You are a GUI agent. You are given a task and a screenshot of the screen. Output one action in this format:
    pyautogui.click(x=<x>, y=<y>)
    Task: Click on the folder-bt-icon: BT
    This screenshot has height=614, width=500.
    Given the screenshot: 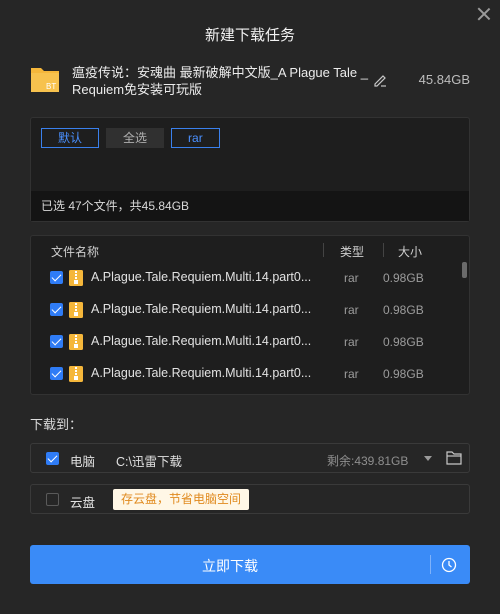 What is the action you would take?
    pyautogui.click(x=45, y=80)
    